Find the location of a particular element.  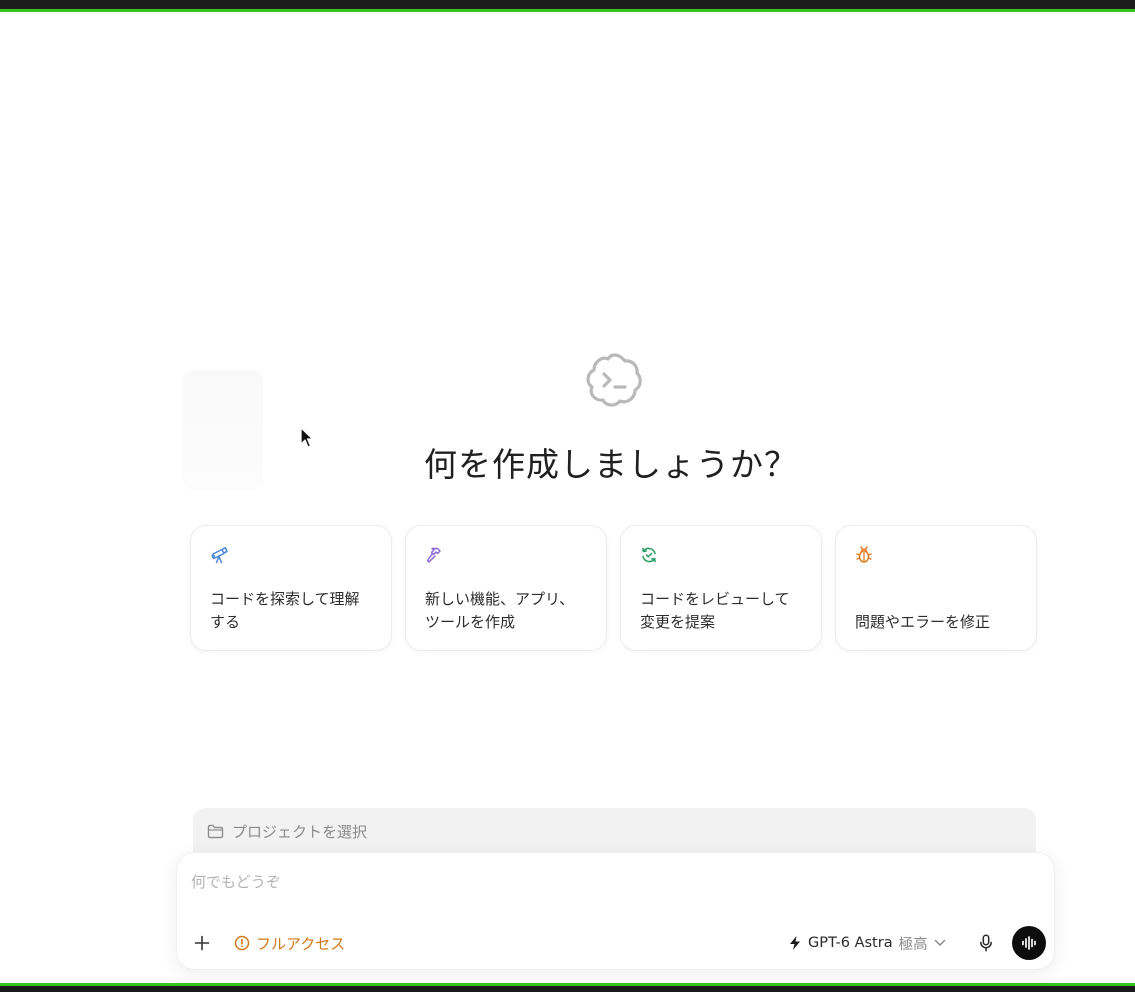

bug-icon is located at coordinates (864, 554).